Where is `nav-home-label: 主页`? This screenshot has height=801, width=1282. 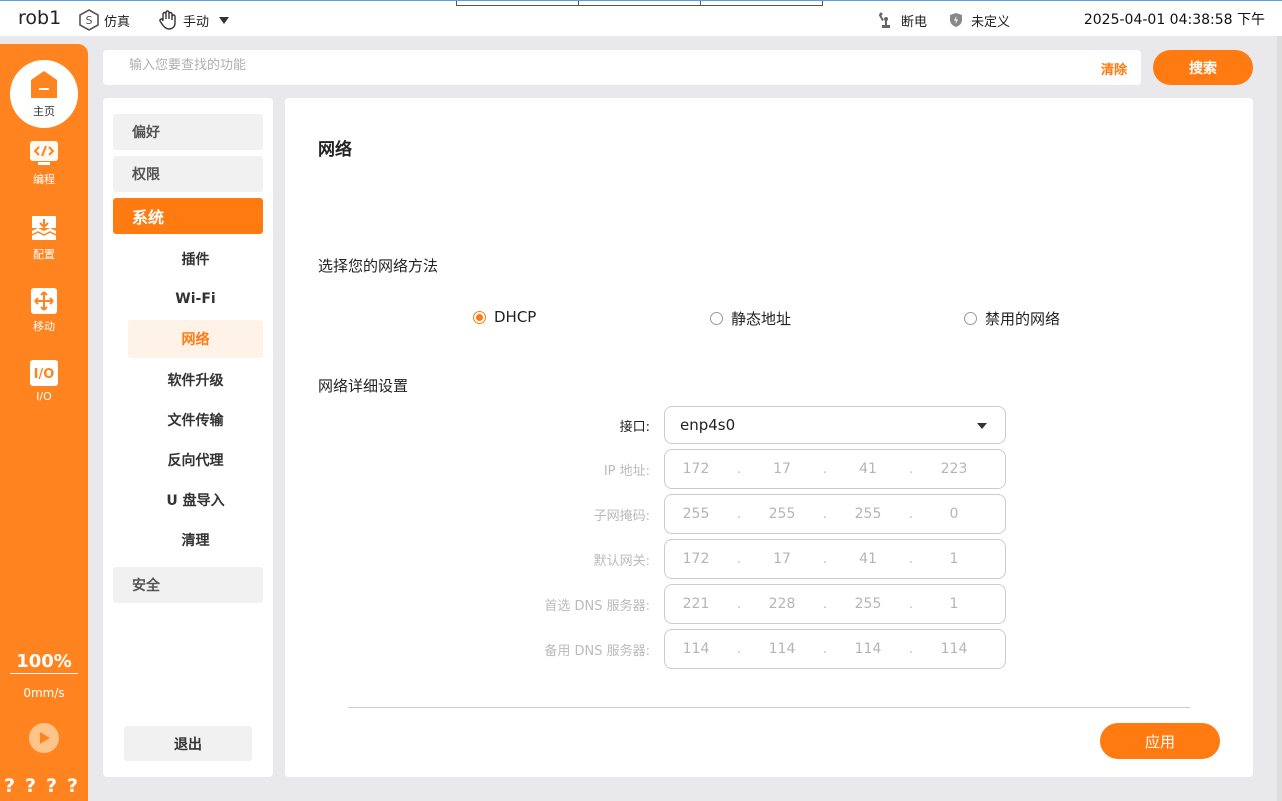 nav-home-label: 主页 is located at coordinates (44, 111).